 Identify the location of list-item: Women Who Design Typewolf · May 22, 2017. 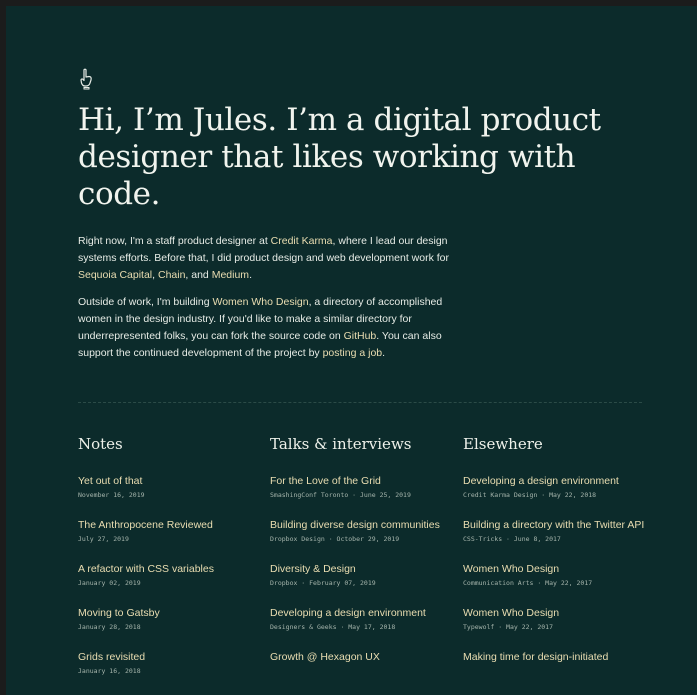
(555, 618).